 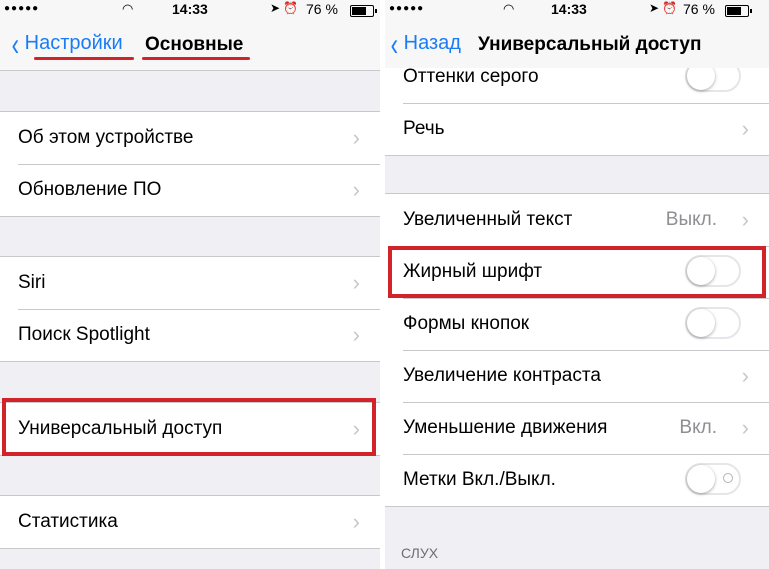 I want to click on button-shapes-switch, so click(x=713, y=323).